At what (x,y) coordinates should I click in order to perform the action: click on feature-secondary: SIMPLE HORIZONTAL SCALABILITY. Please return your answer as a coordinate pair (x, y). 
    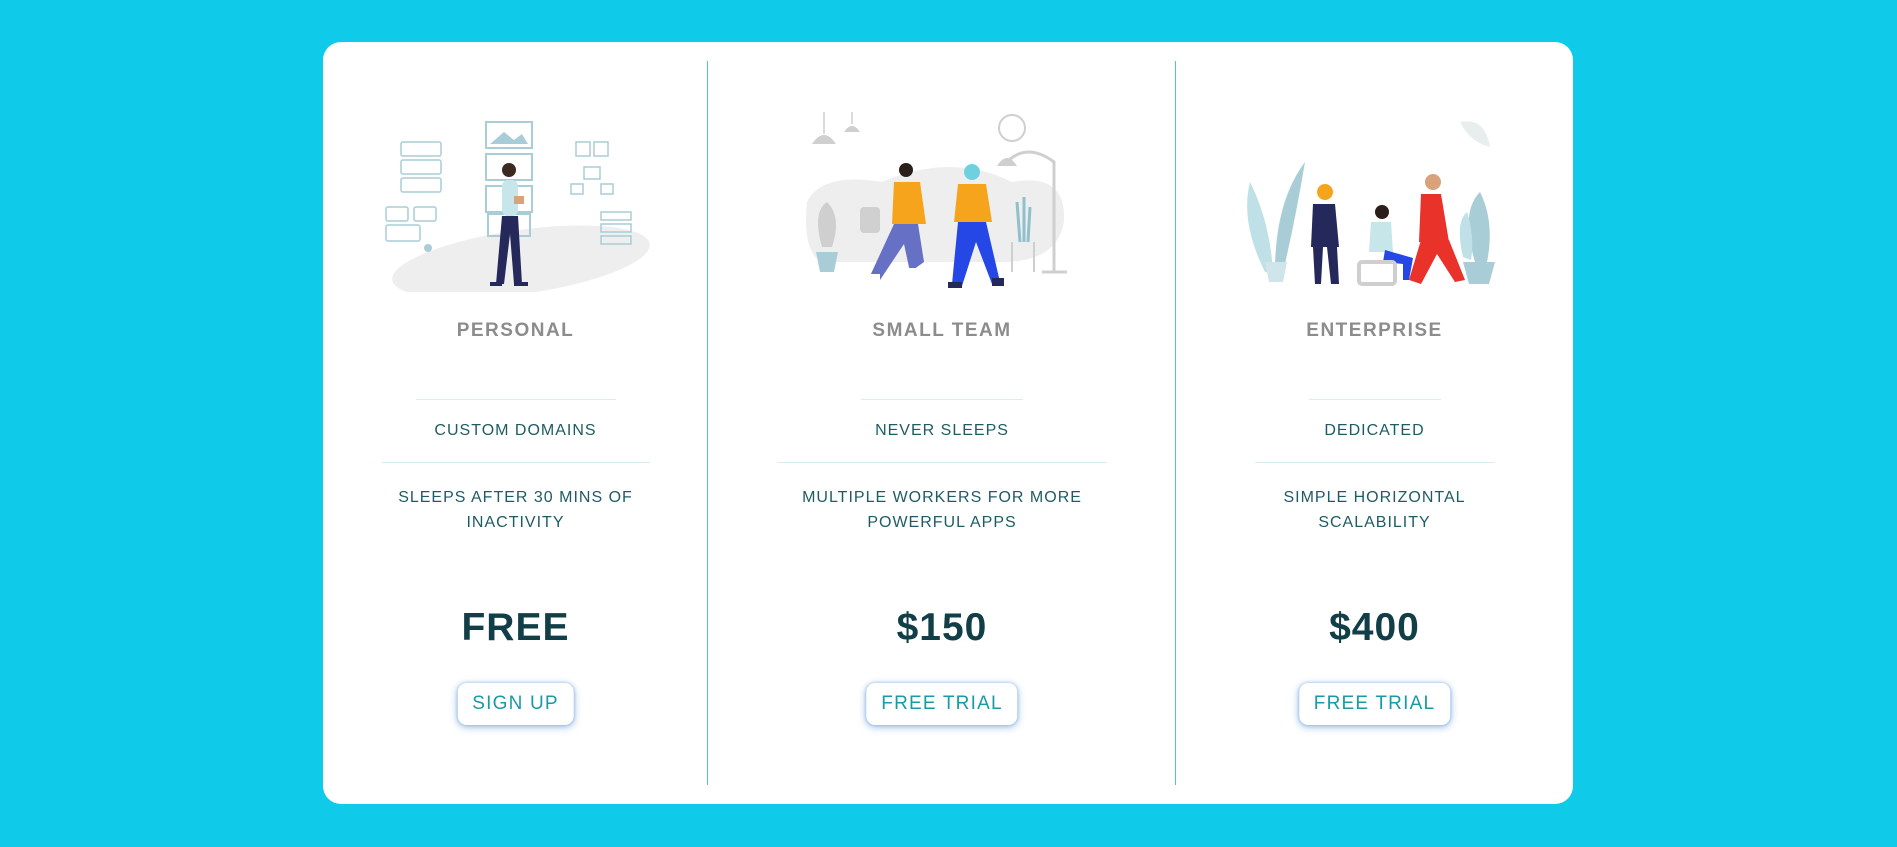
    Looking at the image, I should click on (1374, 510).